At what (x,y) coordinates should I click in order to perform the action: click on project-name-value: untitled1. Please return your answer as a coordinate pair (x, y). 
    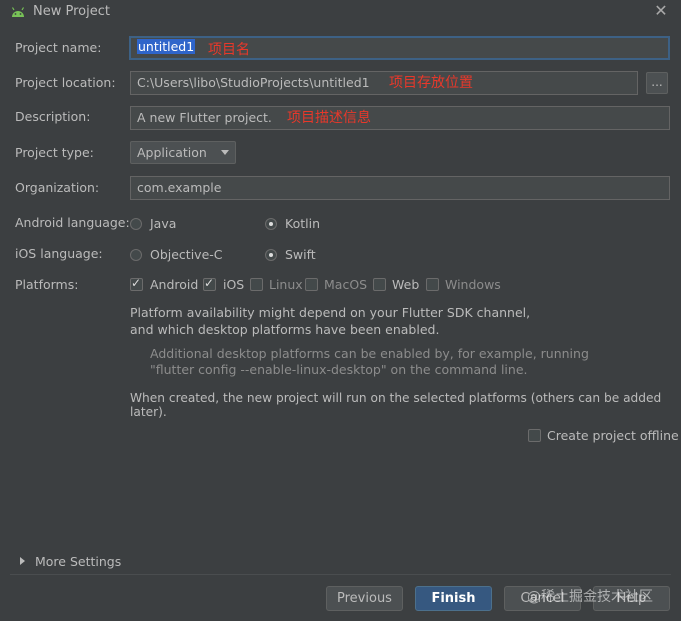
    Looking at the image, I should click on (166, 46).